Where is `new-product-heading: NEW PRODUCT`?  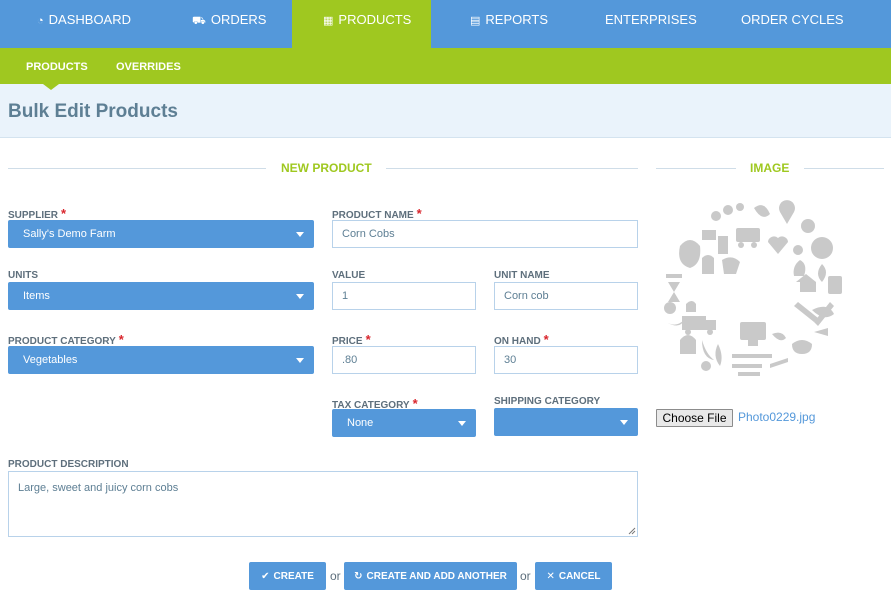
new-product-heading: NEW PRODUCT is located at coordinates (323, 169).